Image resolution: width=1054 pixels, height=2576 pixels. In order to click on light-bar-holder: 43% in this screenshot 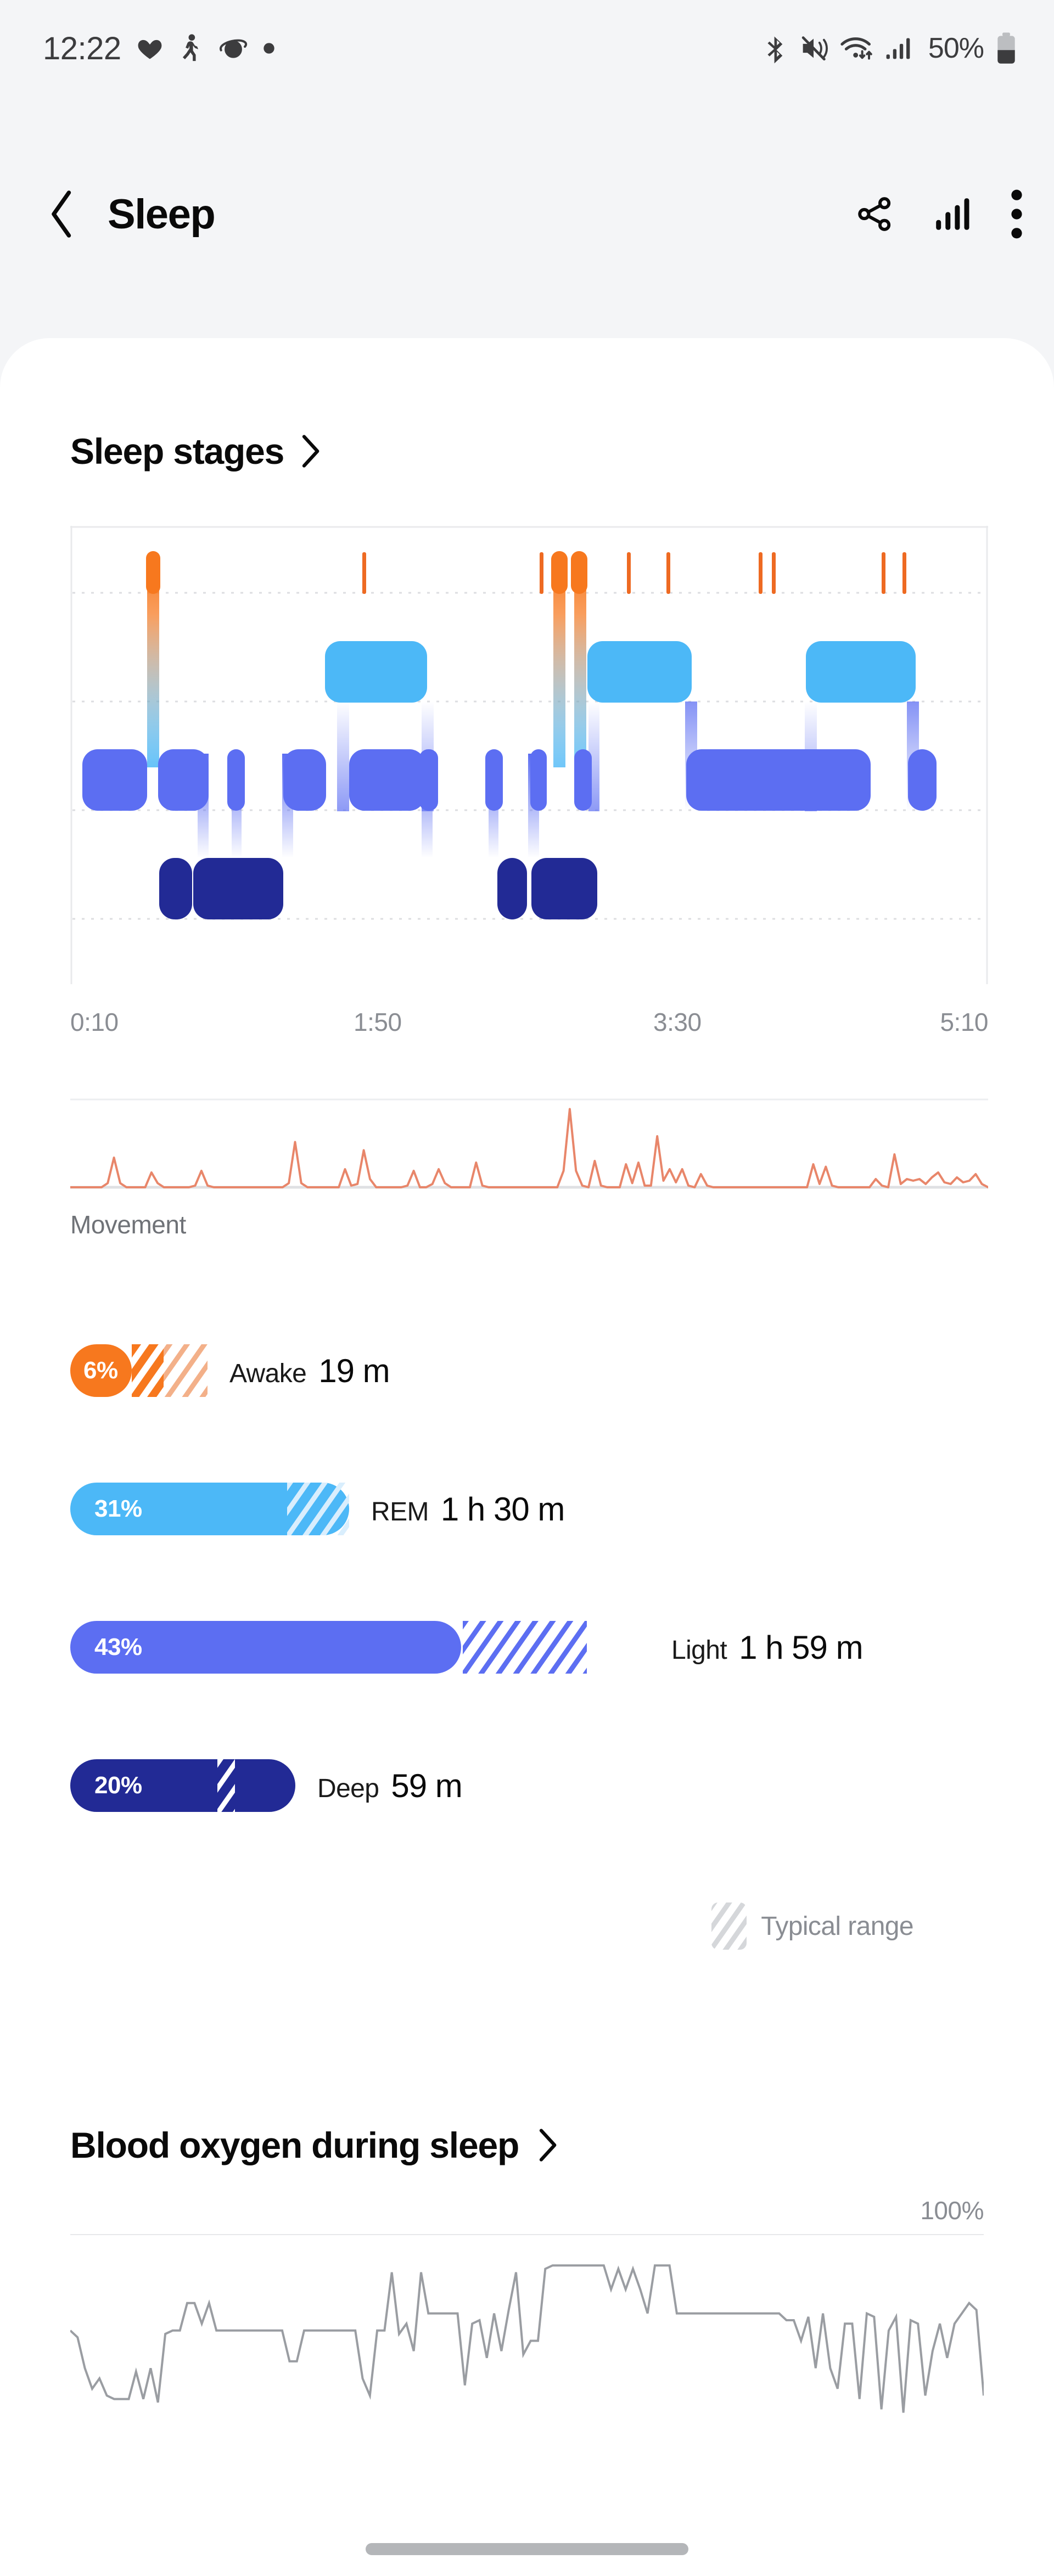, I will do `click(359, 1648)`.